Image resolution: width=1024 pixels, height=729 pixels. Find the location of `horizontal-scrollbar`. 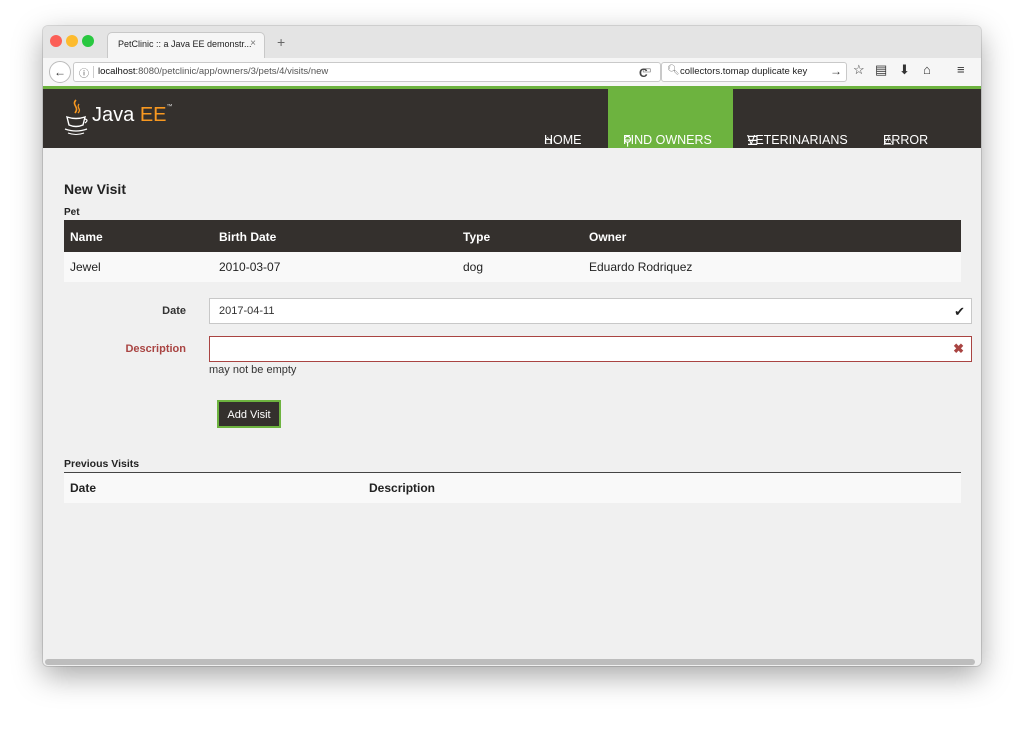

horizontal-scrollbar is located at coordinates (512, 662).